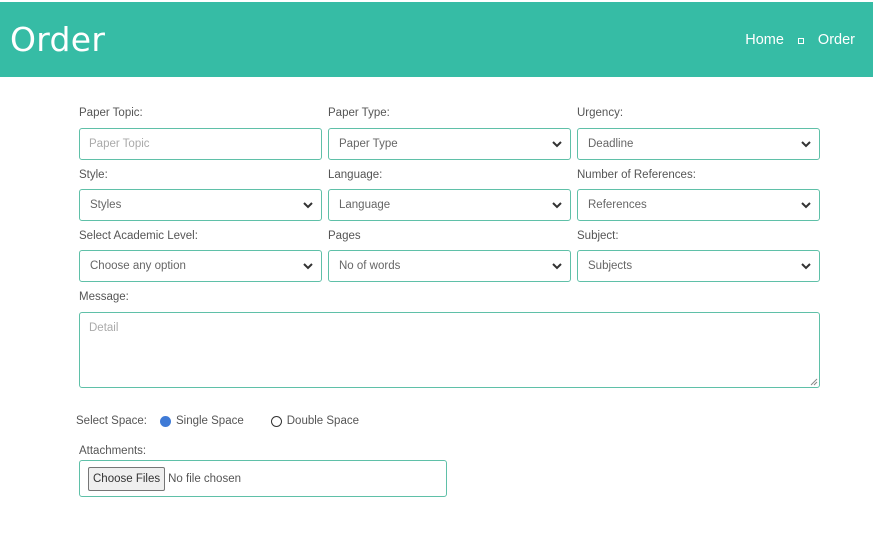  Describe the element at coordinates (200, 205) in the screenshot. I see `style-select: Styles` at that location.